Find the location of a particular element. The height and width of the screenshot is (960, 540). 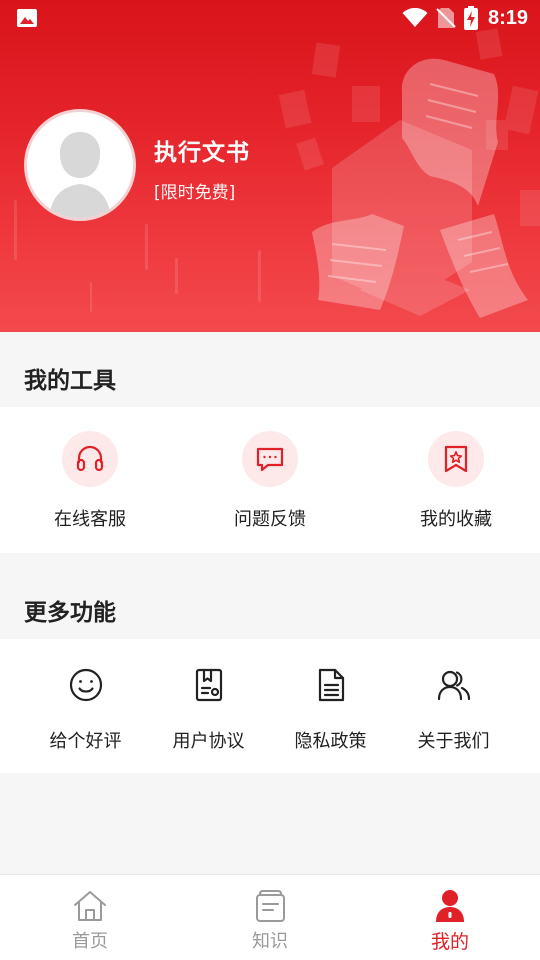

smiley-icon is located at coordinates (86, 685).